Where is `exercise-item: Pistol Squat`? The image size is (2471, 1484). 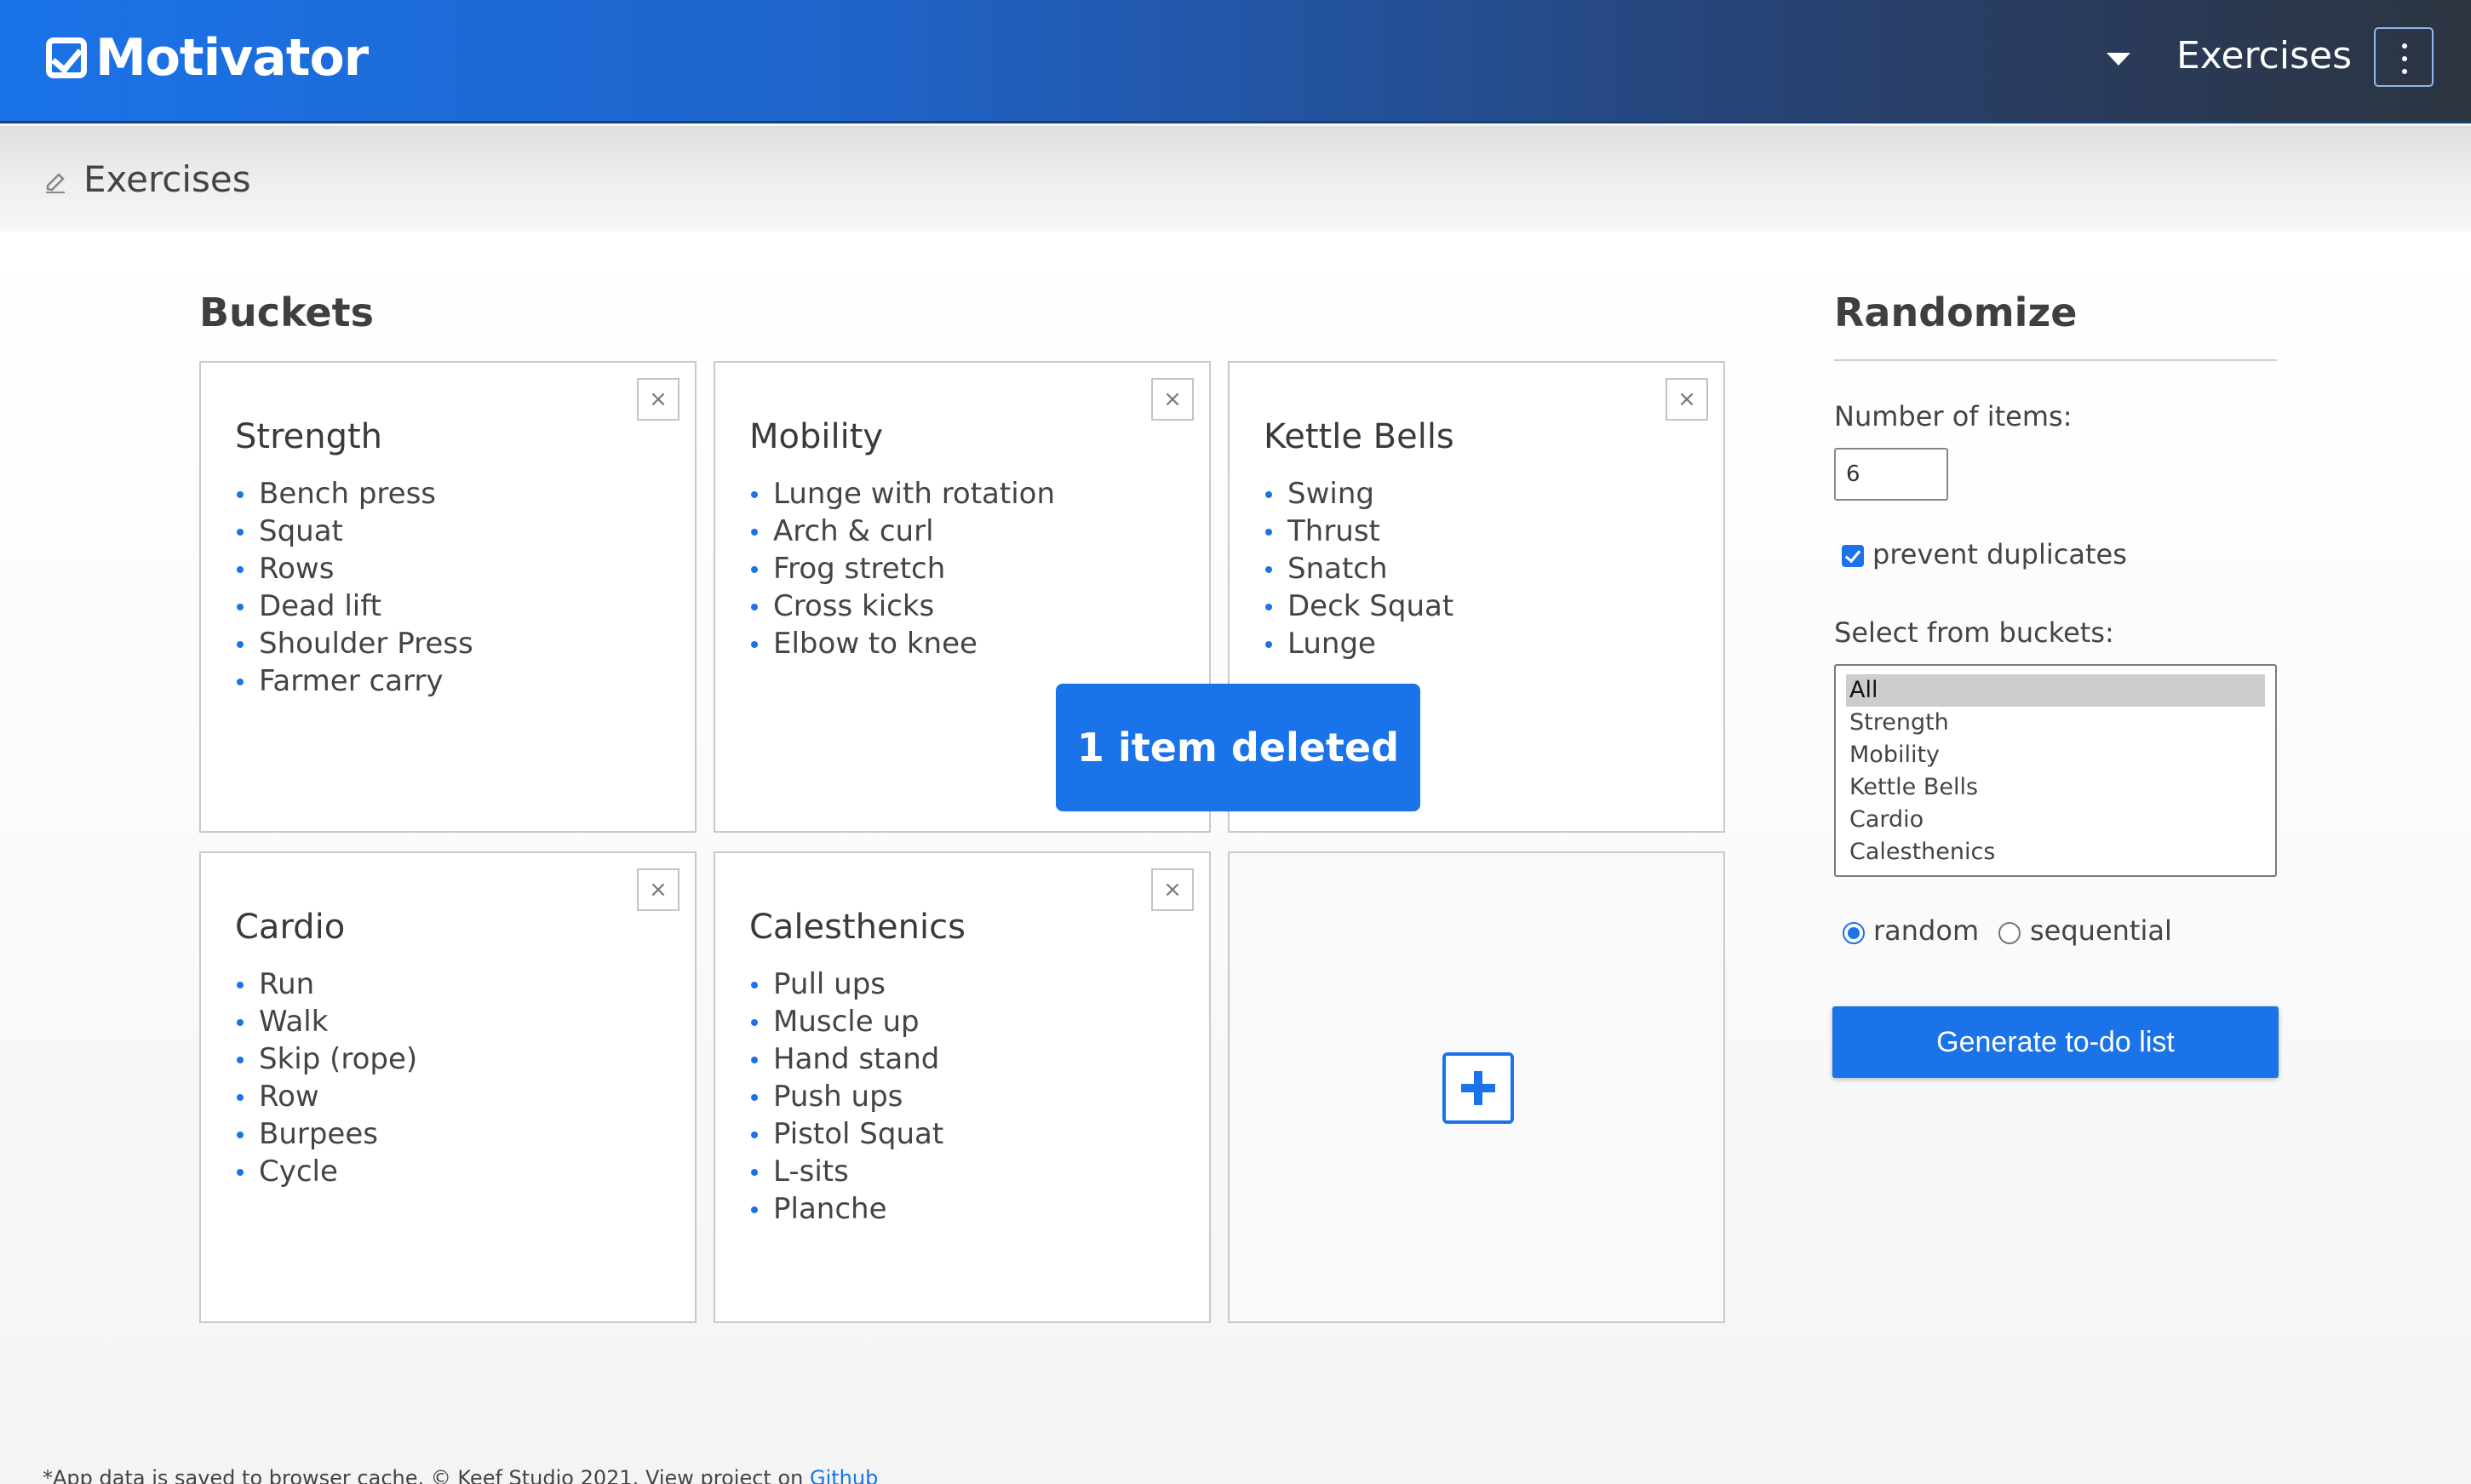
exercise-item: Pistol Squat is located at coordinates (846, 1134).